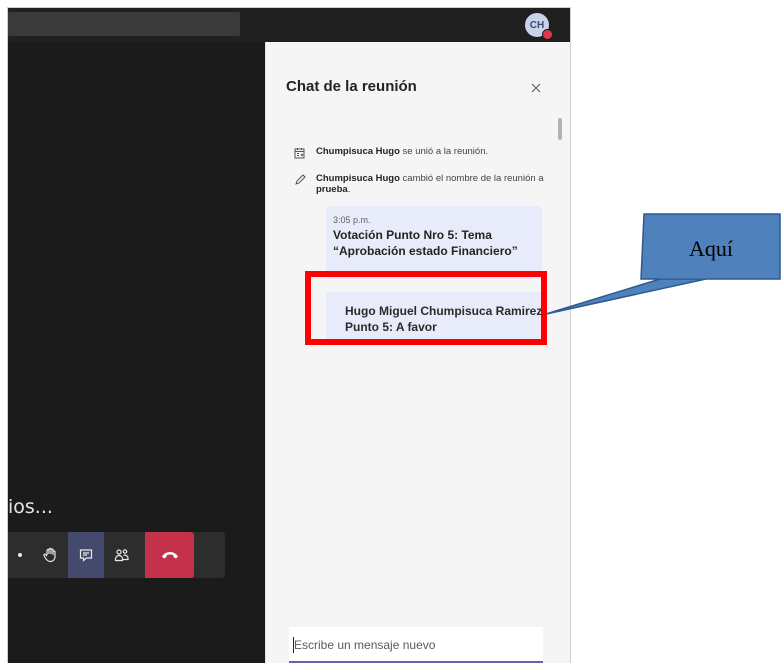 The image size is (783, 663). I want to click on leave-button, so click(169, 555).